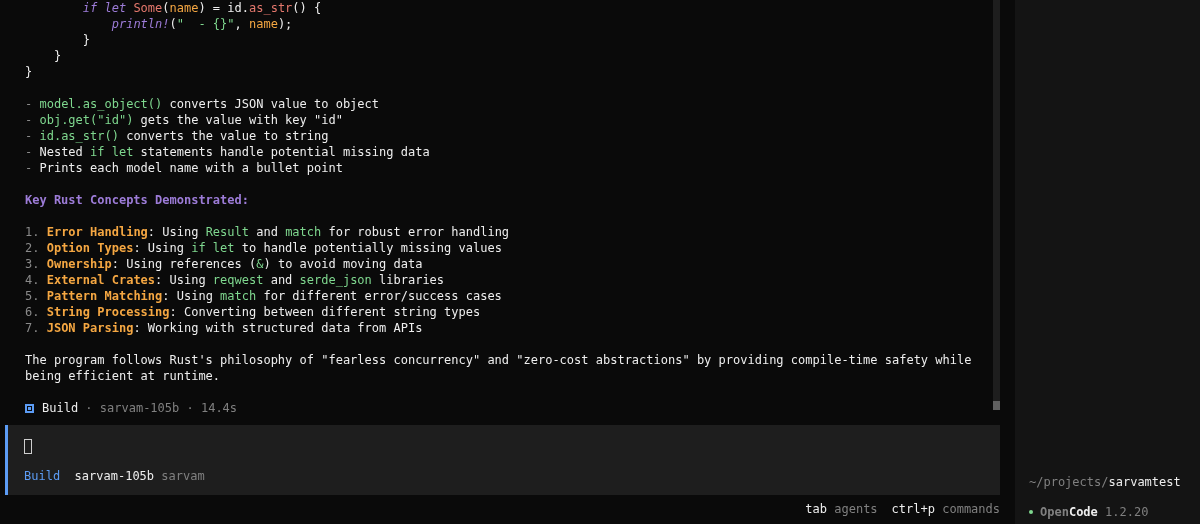 The width and height of the screenshot is (1200, 524). What do you see at coordinates (202, 24) in the screenshot?
I see `code-line: println!(" - {}", name);` at bounding box center [202, 24].